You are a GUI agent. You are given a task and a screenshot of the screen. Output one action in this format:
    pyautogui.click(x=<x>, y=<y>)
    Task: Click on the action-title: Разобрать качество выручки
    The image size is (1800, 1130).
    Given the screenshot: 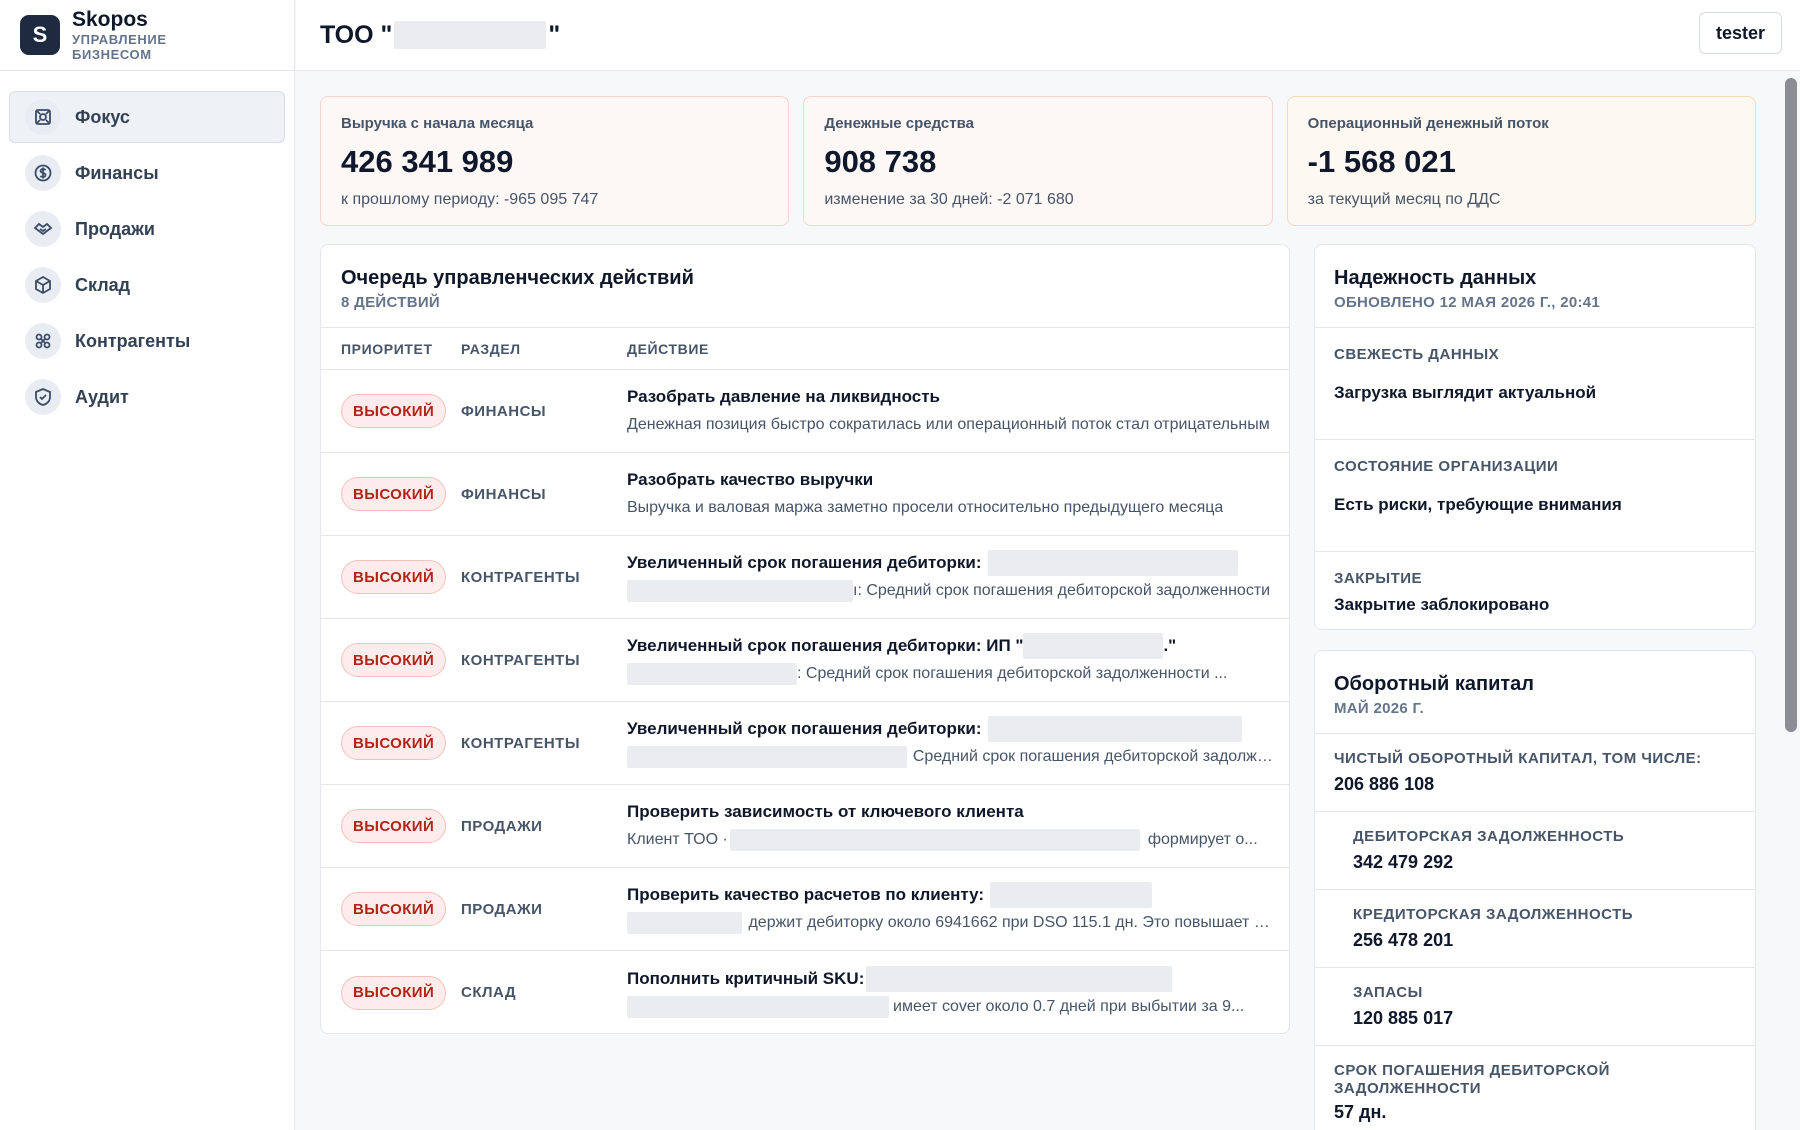 What is the action you would take?
    pyautogui.click(x=951, y=480)
    